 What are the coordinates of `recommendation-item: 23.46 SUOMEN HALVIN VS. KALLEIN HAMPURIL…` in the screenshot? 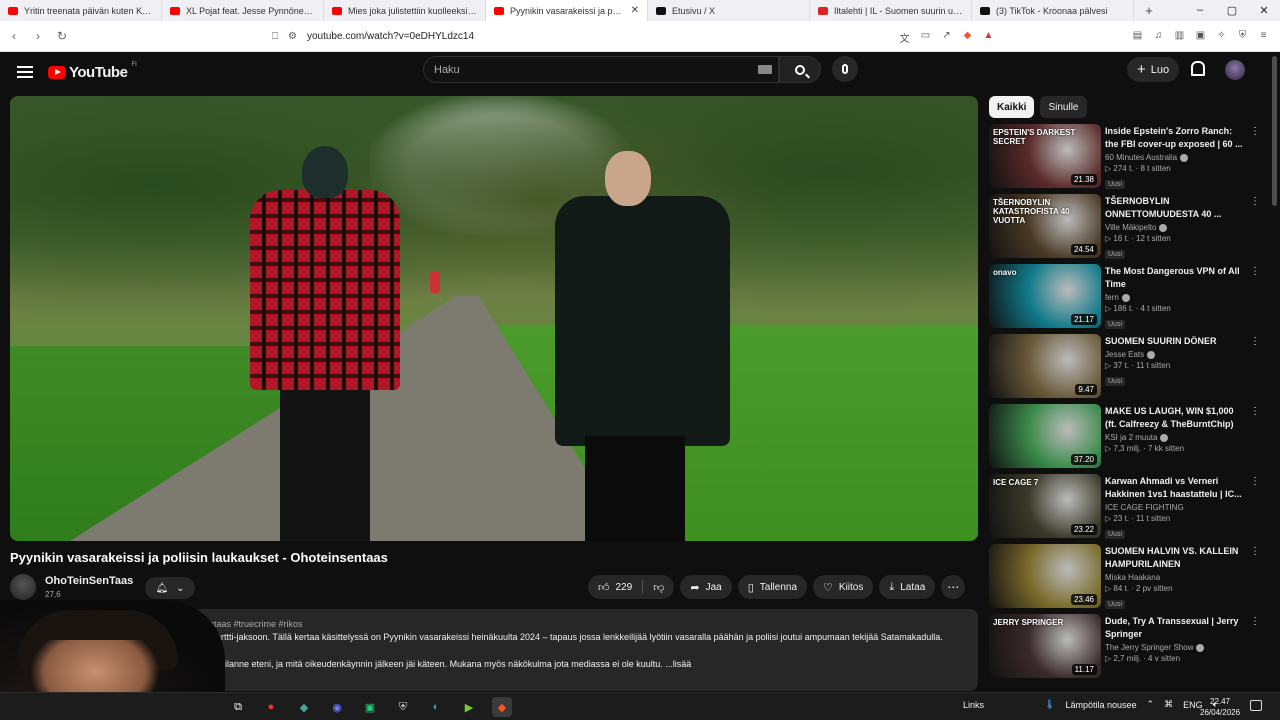 It's located at (1124, 577).